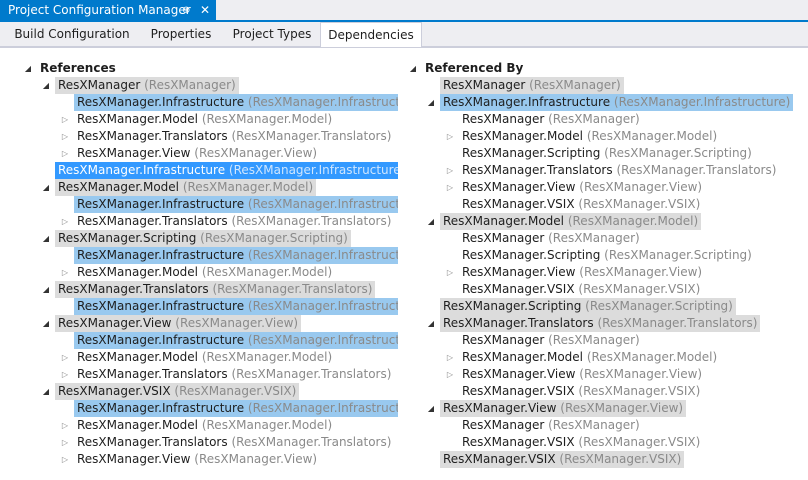 The image size is (808, 480). I want to click on project-name: ResXManager.VSIX, so click(518, 289).